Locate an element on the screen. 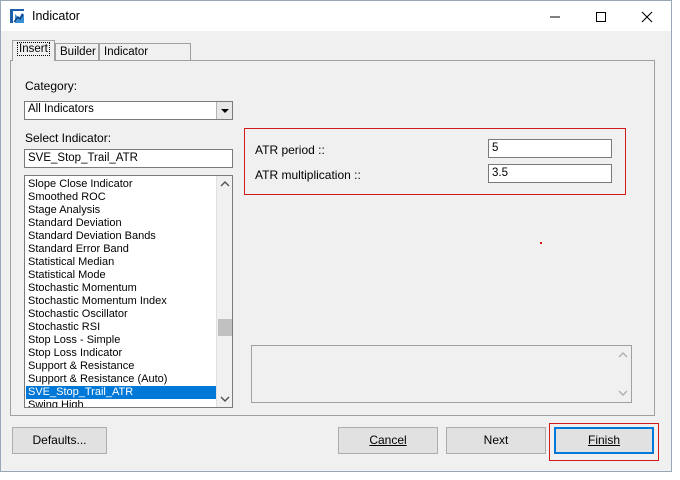  maximize-button is located at coordinates (601, 16).